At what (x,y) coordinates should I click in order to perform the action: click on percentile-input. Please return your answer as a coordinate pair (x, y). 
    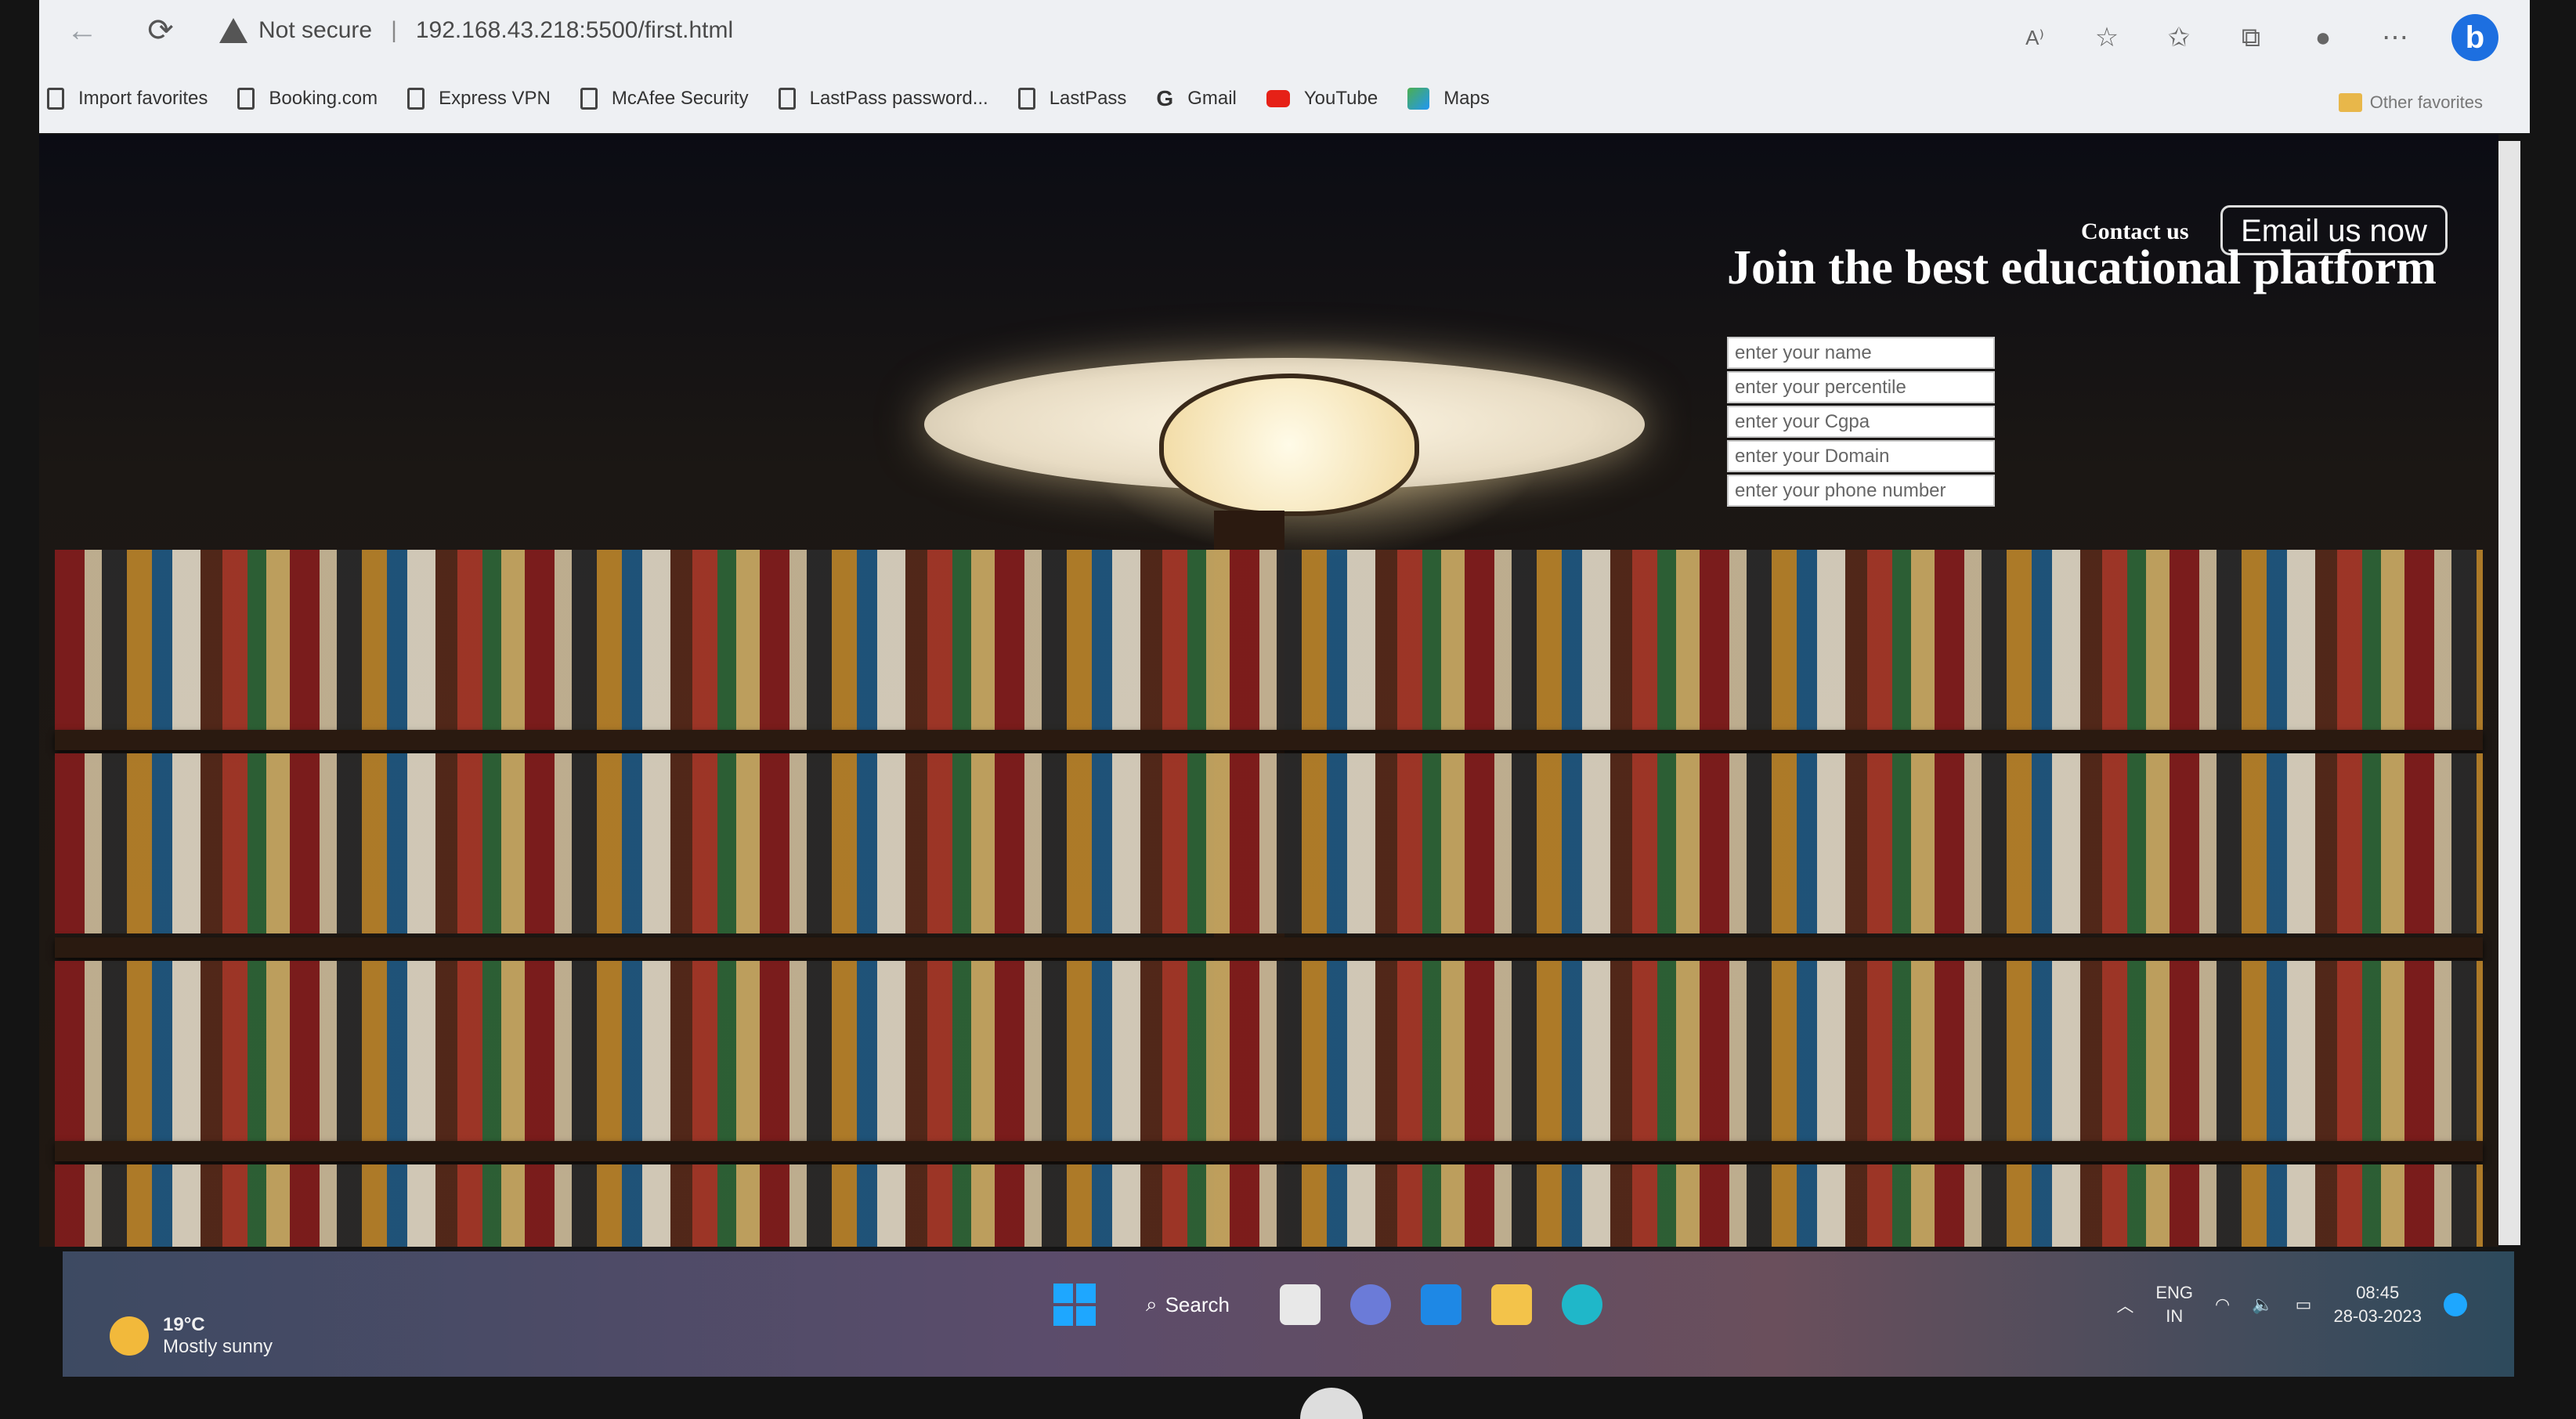
    Looking at the image, I should click on (1861, 387).